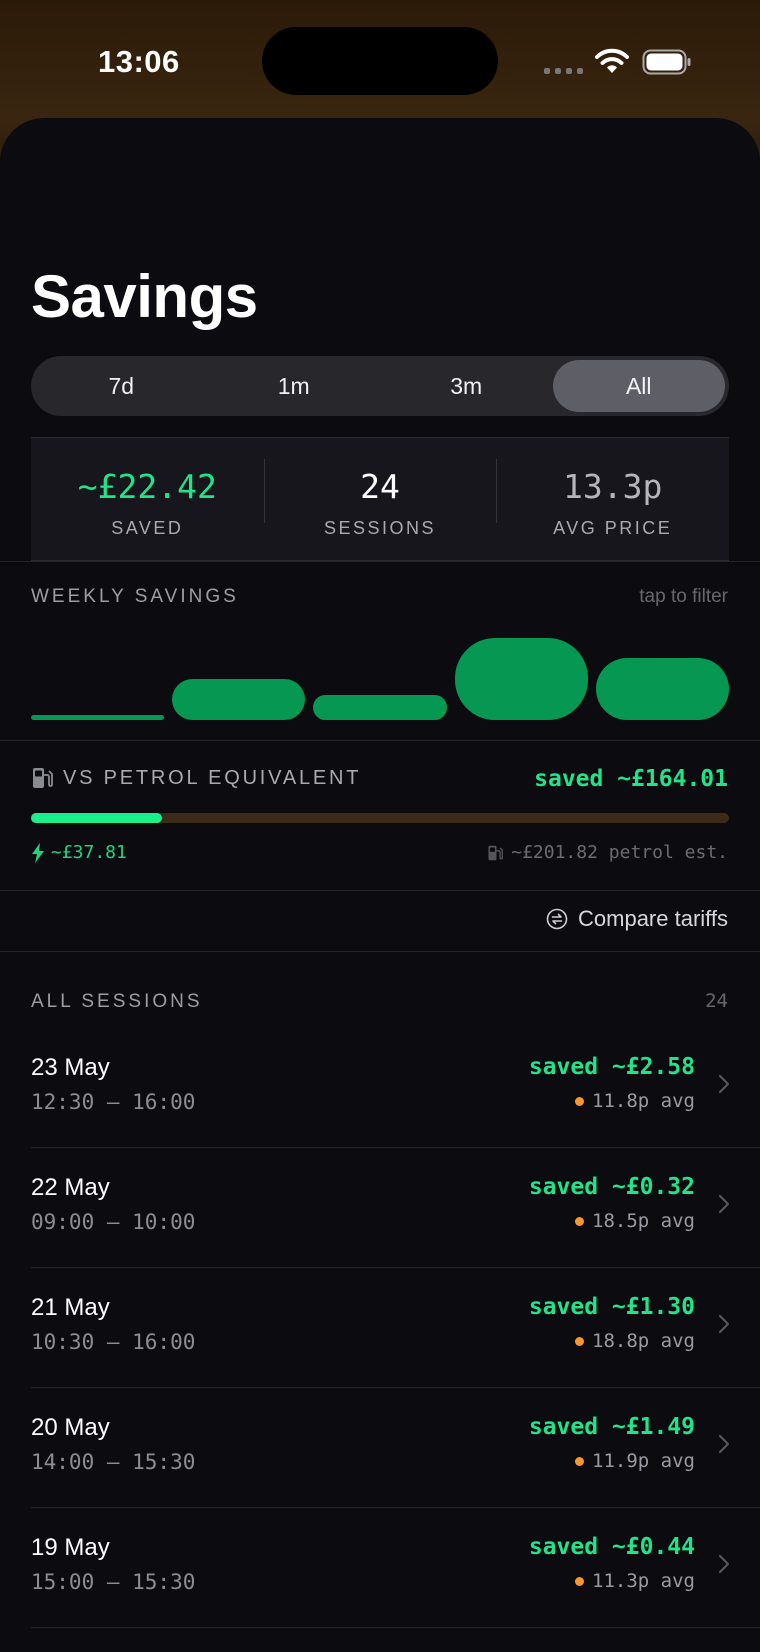 This screenshot has height=1652, width=760. What do you see at coordinates (380, 486) in the screenshot?
I see `stat-sessions-value: 24` at bounding box center [380, 486].